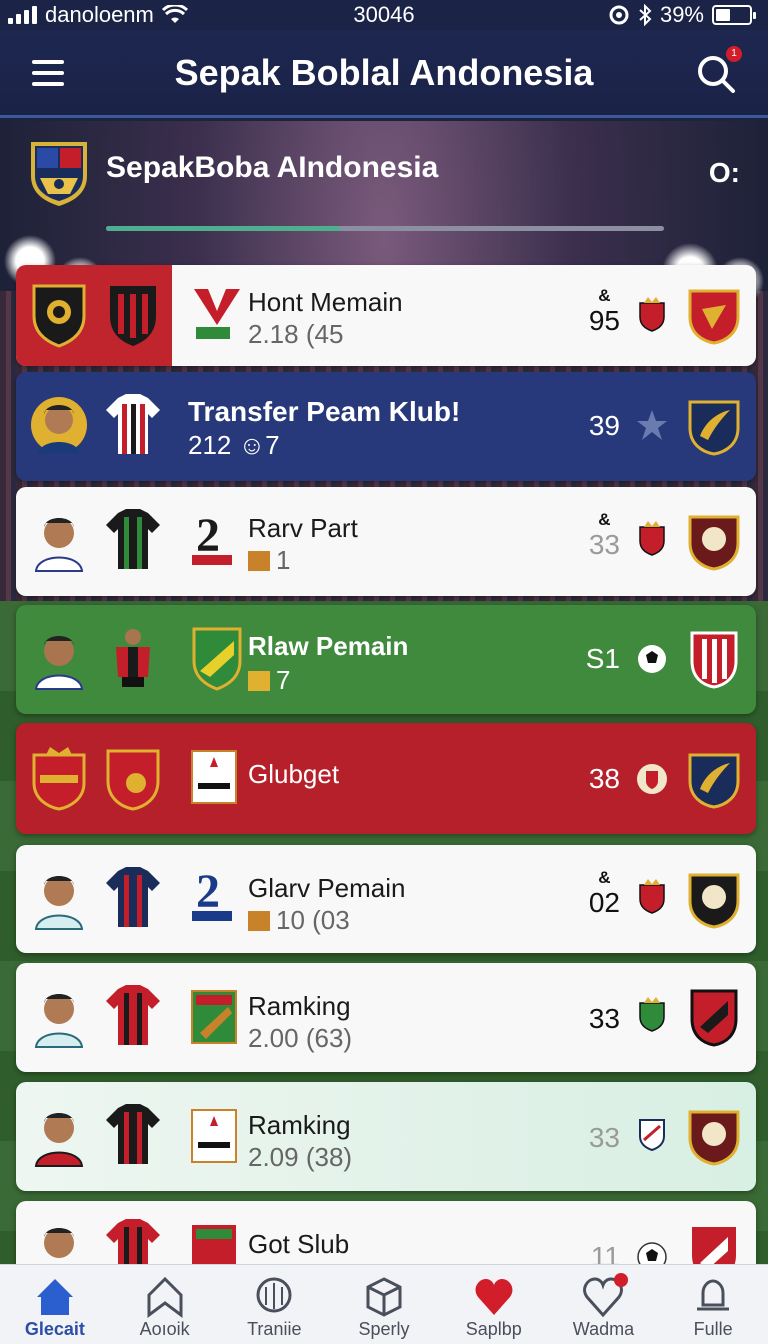  What do you see at coordinates (652, 426) in the screenshot?
I see `star-icon` at bounding box center [652, 426].